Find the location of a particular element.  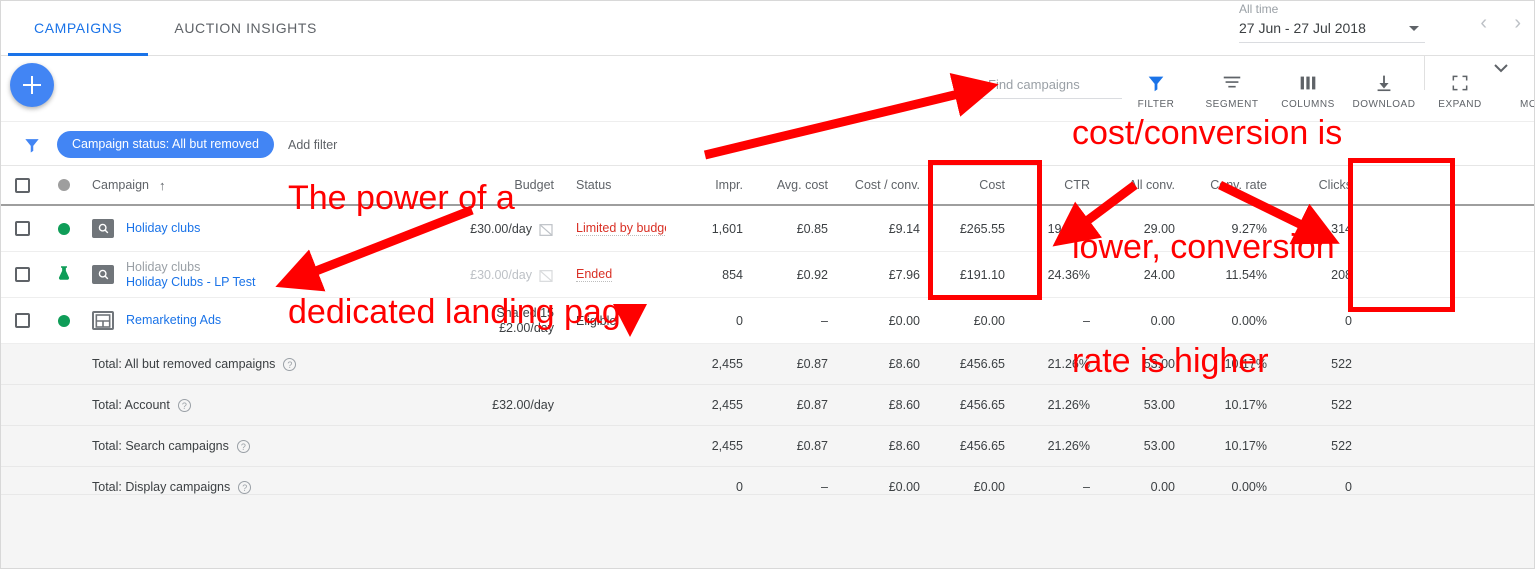

arrow-to-all-conv is located at coordinates (1279, 212).